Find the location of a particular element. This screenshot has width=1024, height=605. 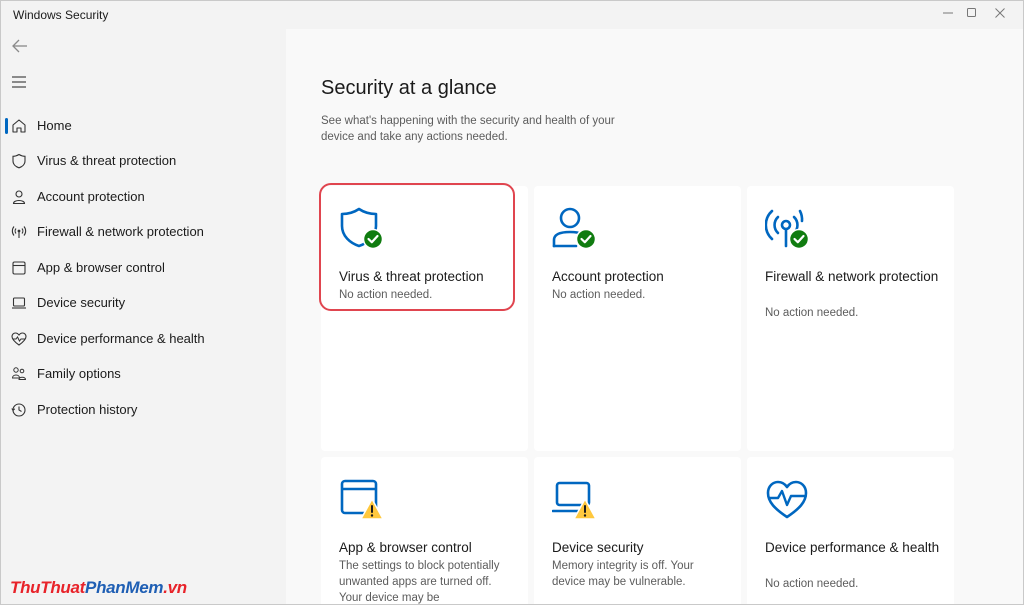

shield-icon is located at coordinates (19, 161).